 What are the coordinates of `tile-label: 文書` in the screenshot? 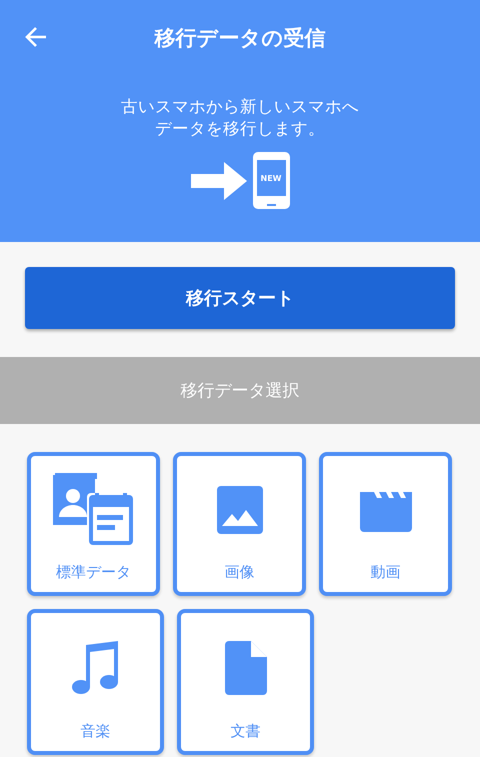 It's located at (245, 731).